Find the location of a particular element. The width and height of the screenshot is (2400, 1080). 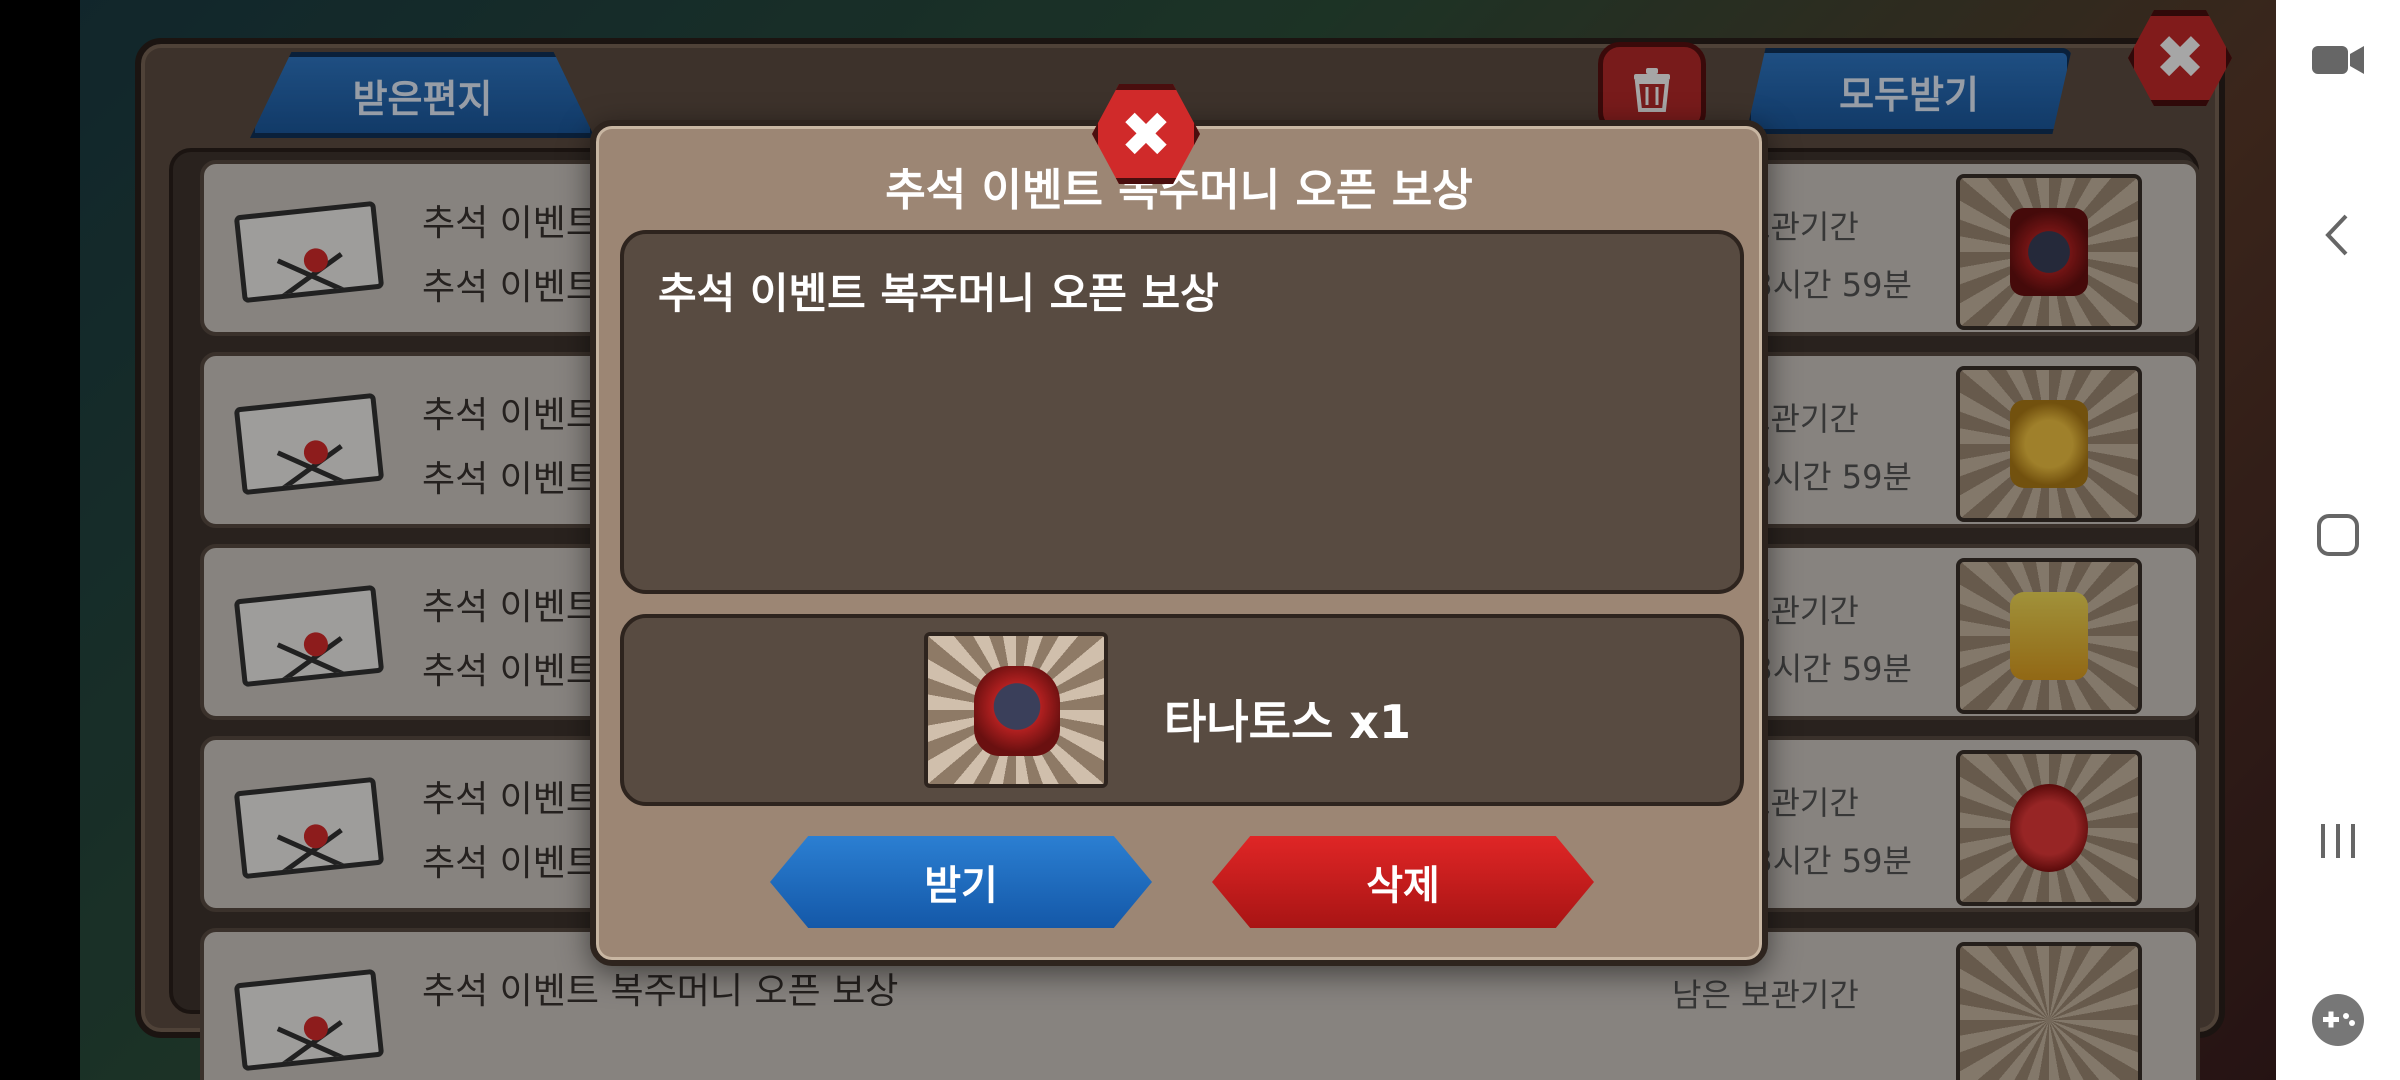

home-button is located at coordinates (2338, 535).